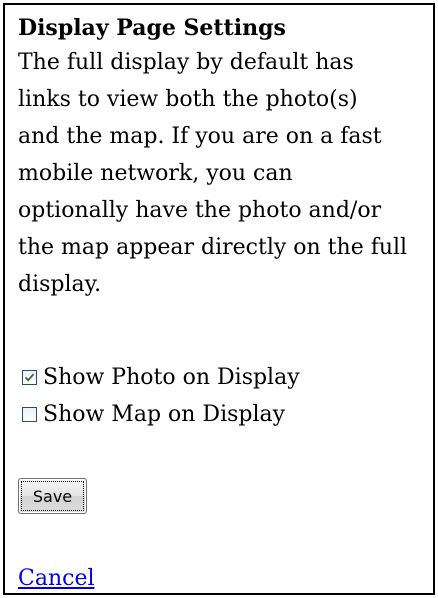 The image size is (438, 598). Describe the element at coordinates (200, 136) in the screenshot. I see `description-line: and the map. If you are on a fast` at that location.